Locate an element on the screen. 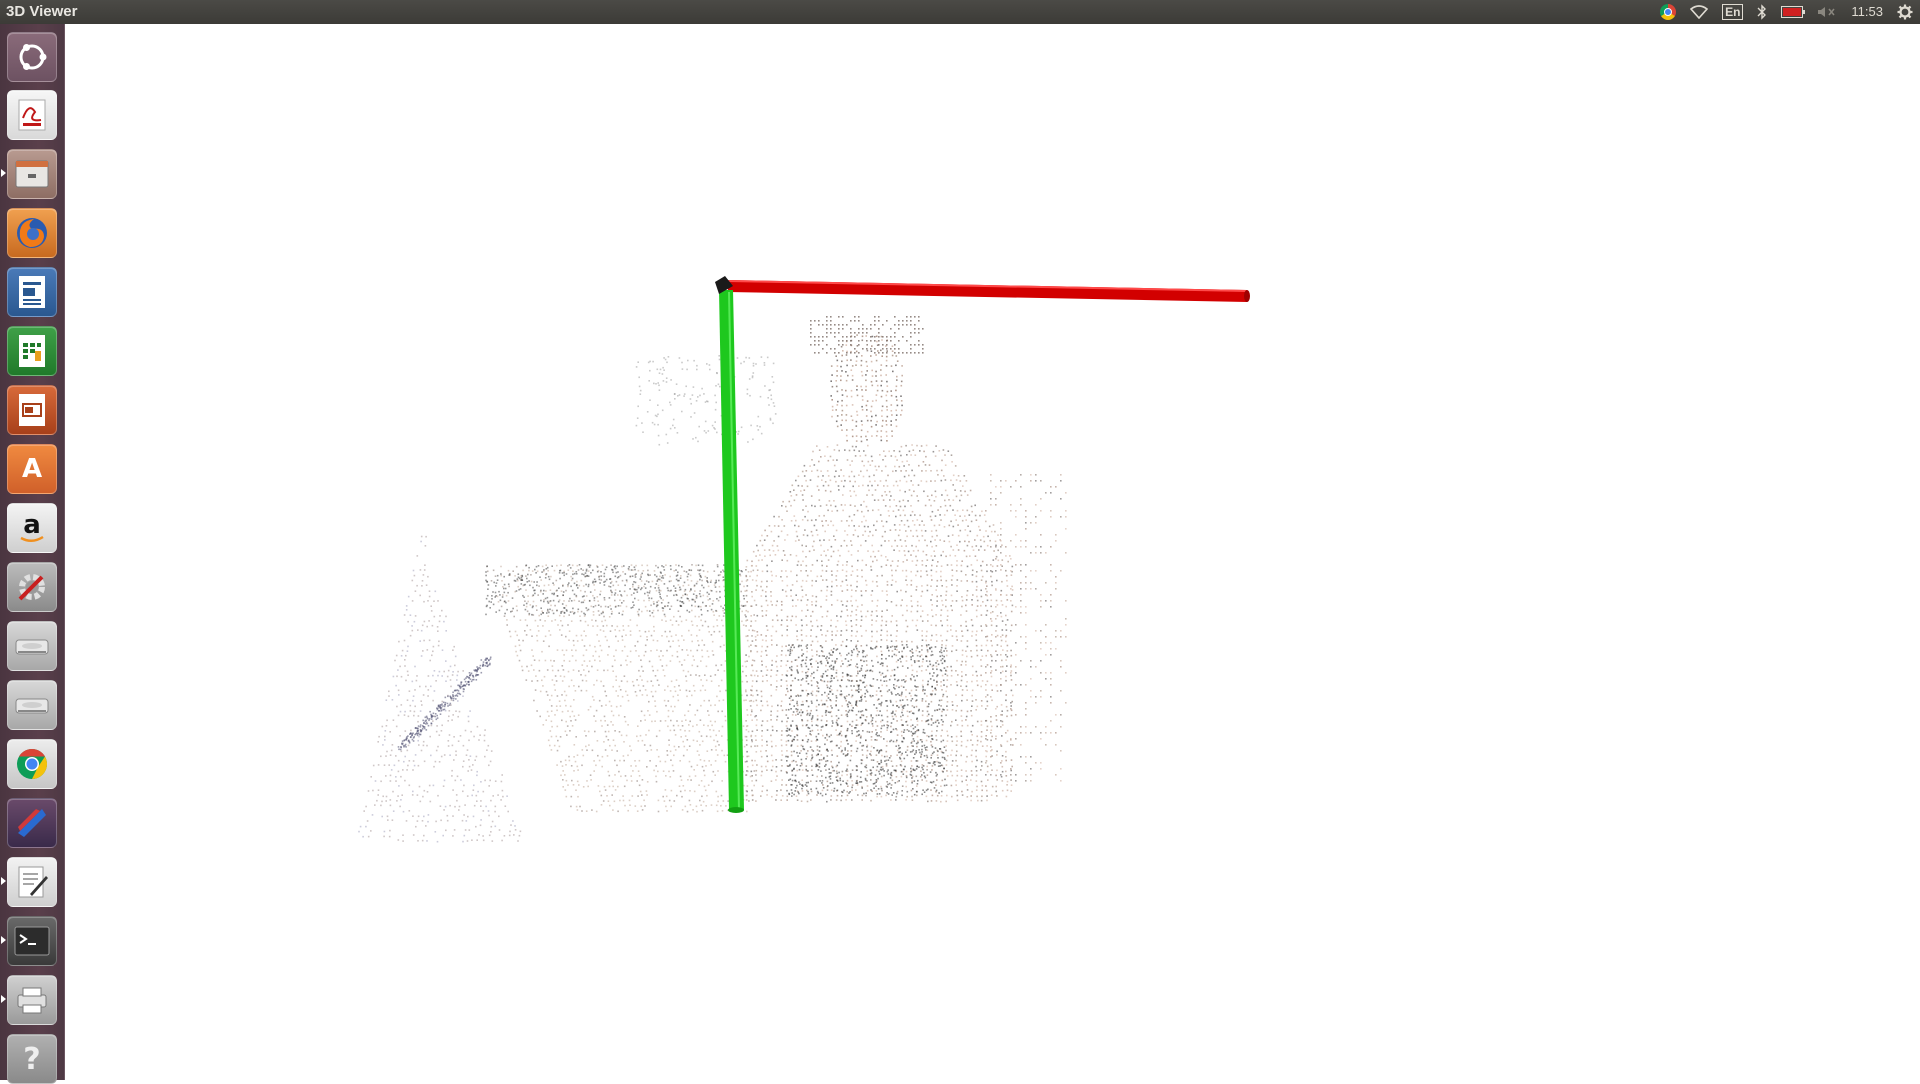 This screenshot has height=1084, width=1920. files-icon is located at coordinates (32, 174).